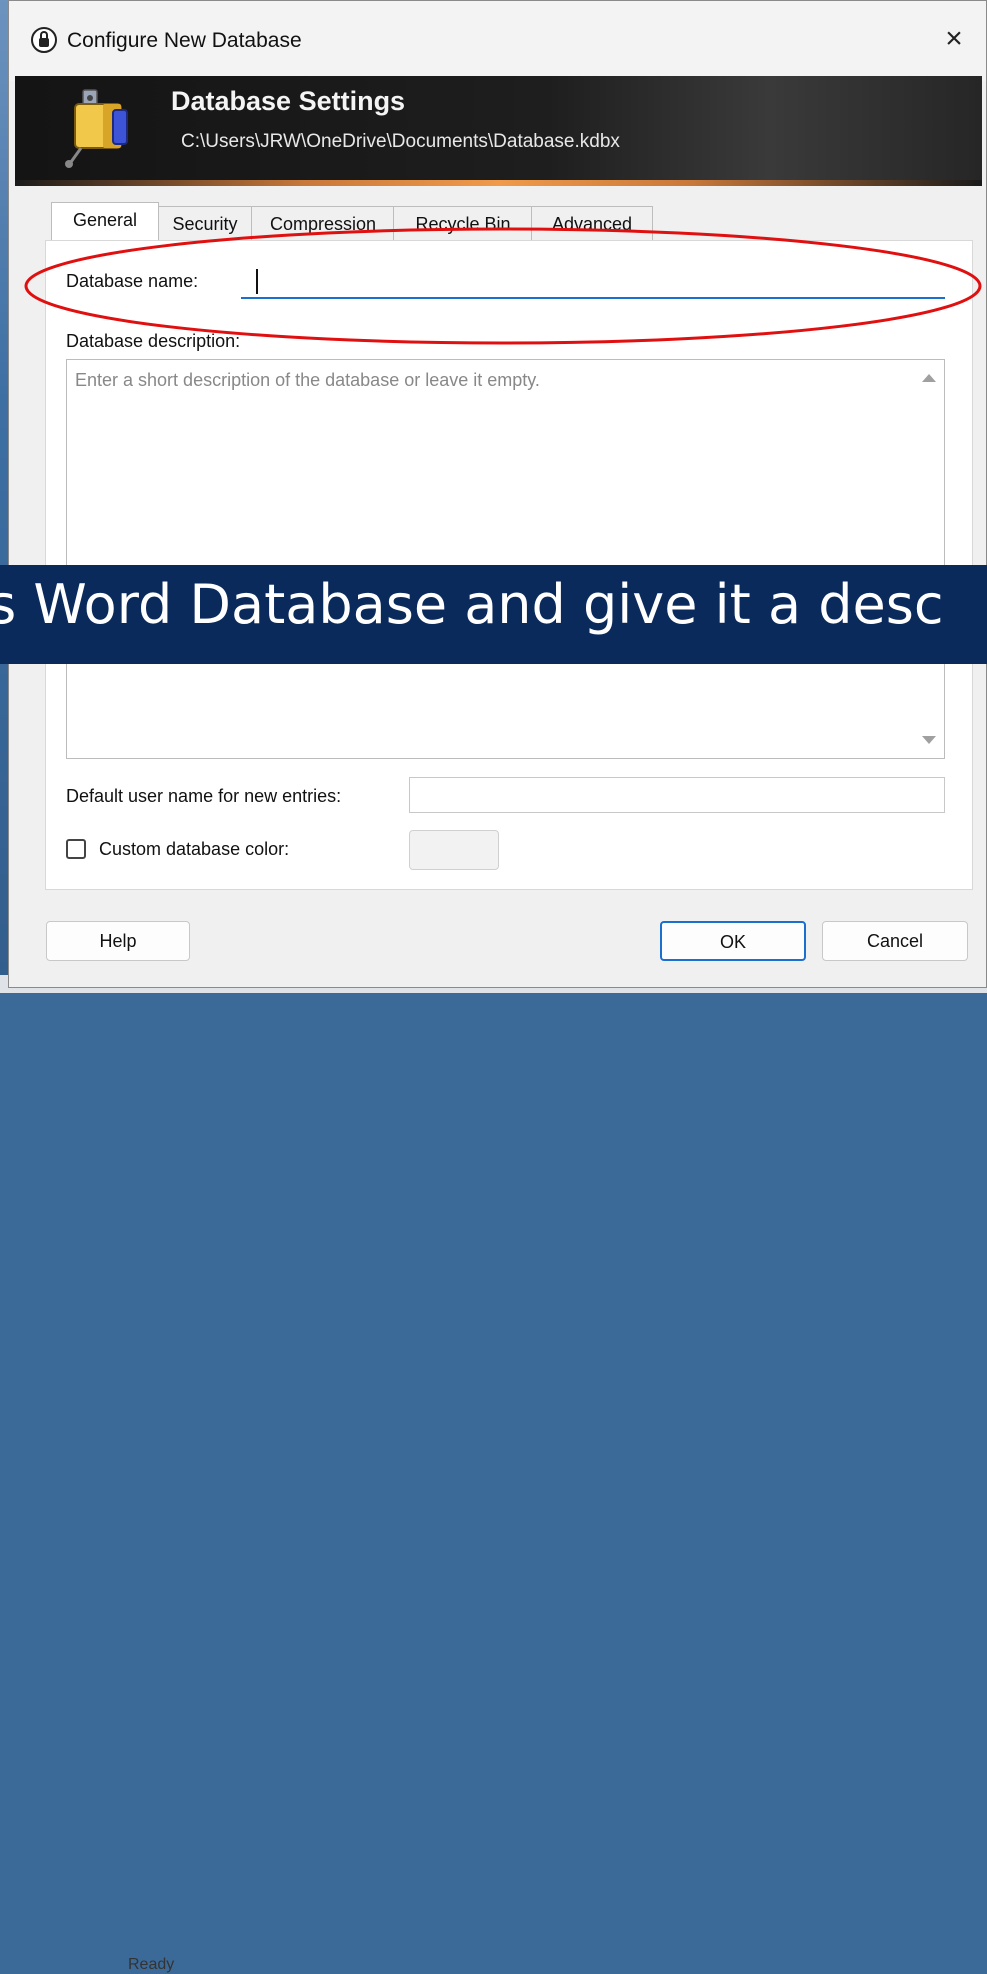 The height and width of the screenshot is (1974, 987). Describe the element at coordinates (954, 39) in the screenshot. I see `close-icon: ×` at that location.